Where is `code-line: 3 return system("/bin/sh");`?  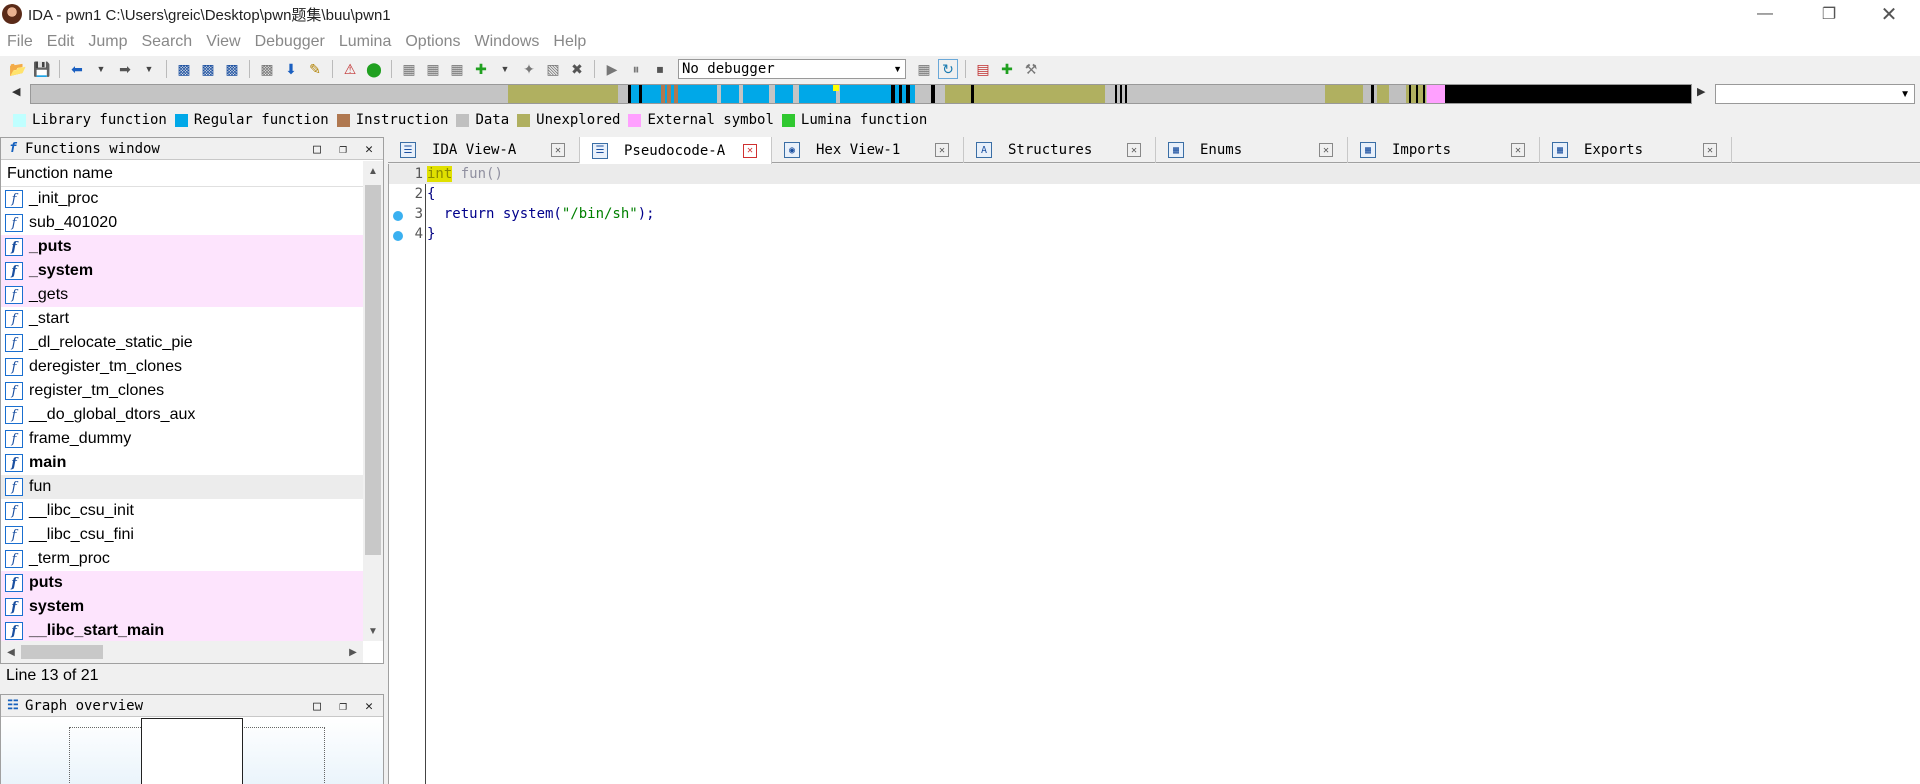
code-line: 3 return system("/bin/sh"); is located at coordinates (1154, 214).